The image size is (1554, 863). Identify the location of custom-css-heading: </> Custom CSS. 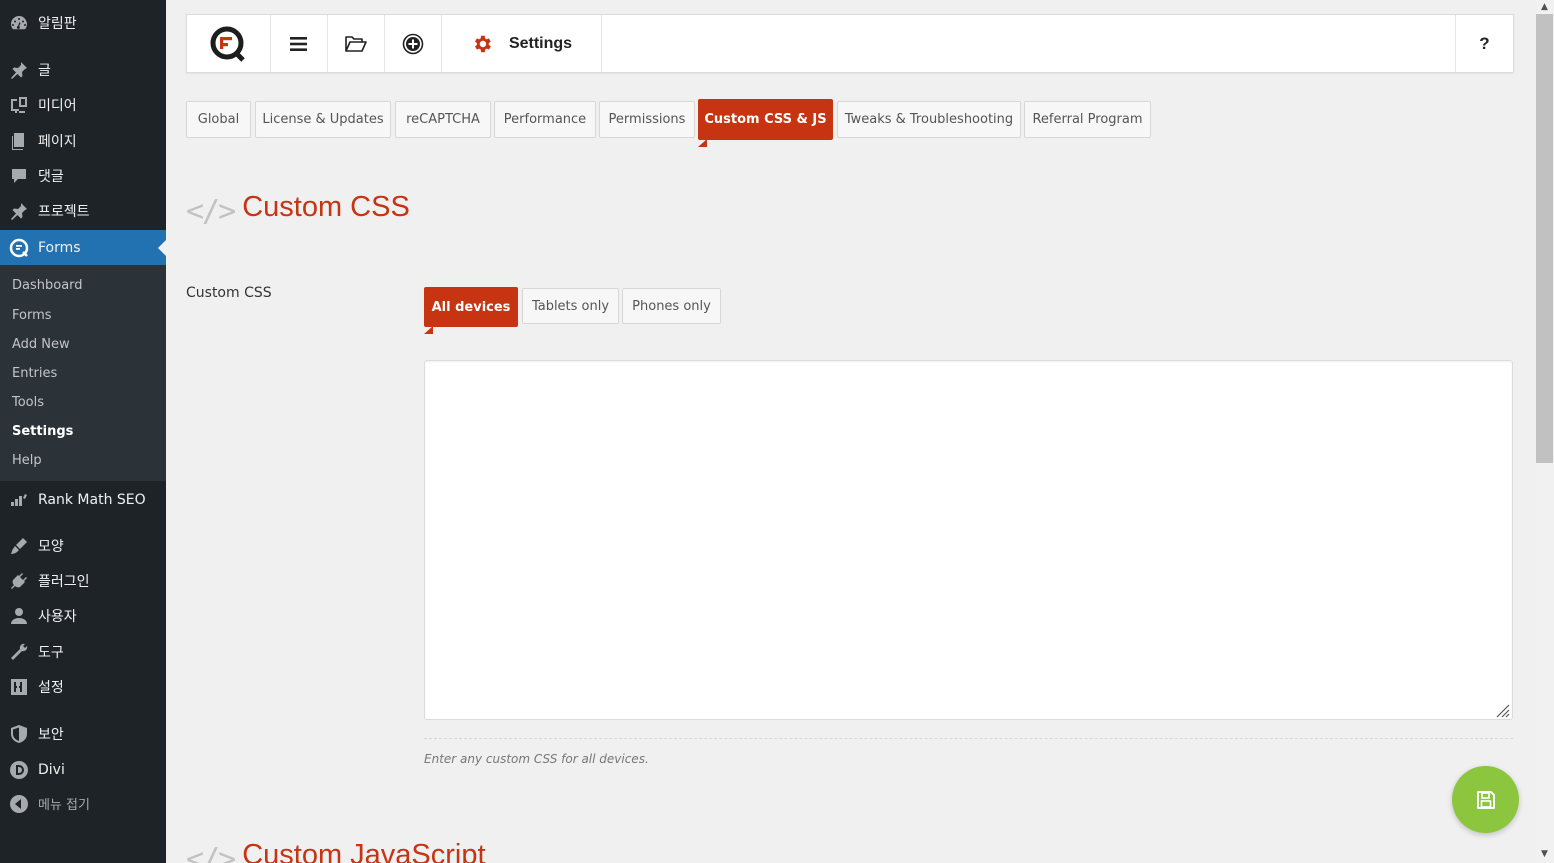
(298, 209).